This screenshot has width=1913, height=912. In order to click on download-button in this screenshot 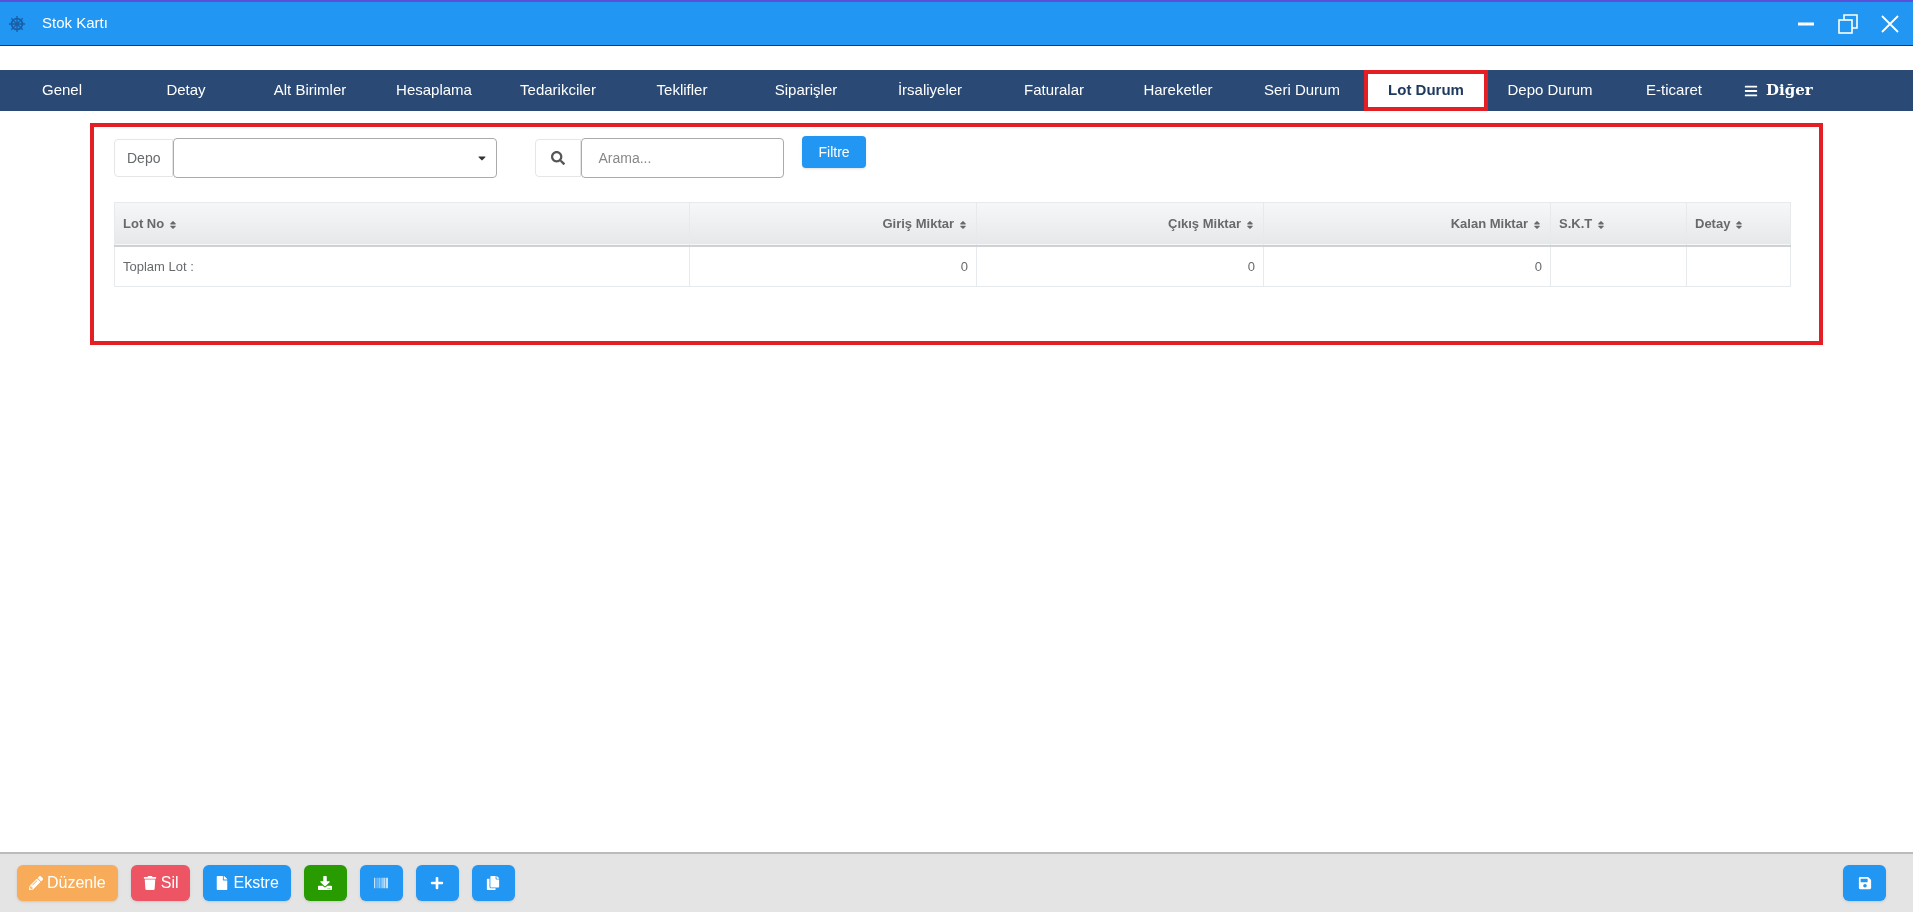, I will do `click(325, 883)`.